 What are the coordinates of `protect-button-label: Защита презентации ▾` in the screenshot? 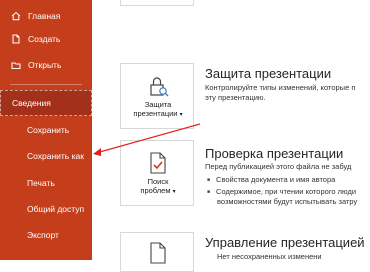 It's located at (158, 109).